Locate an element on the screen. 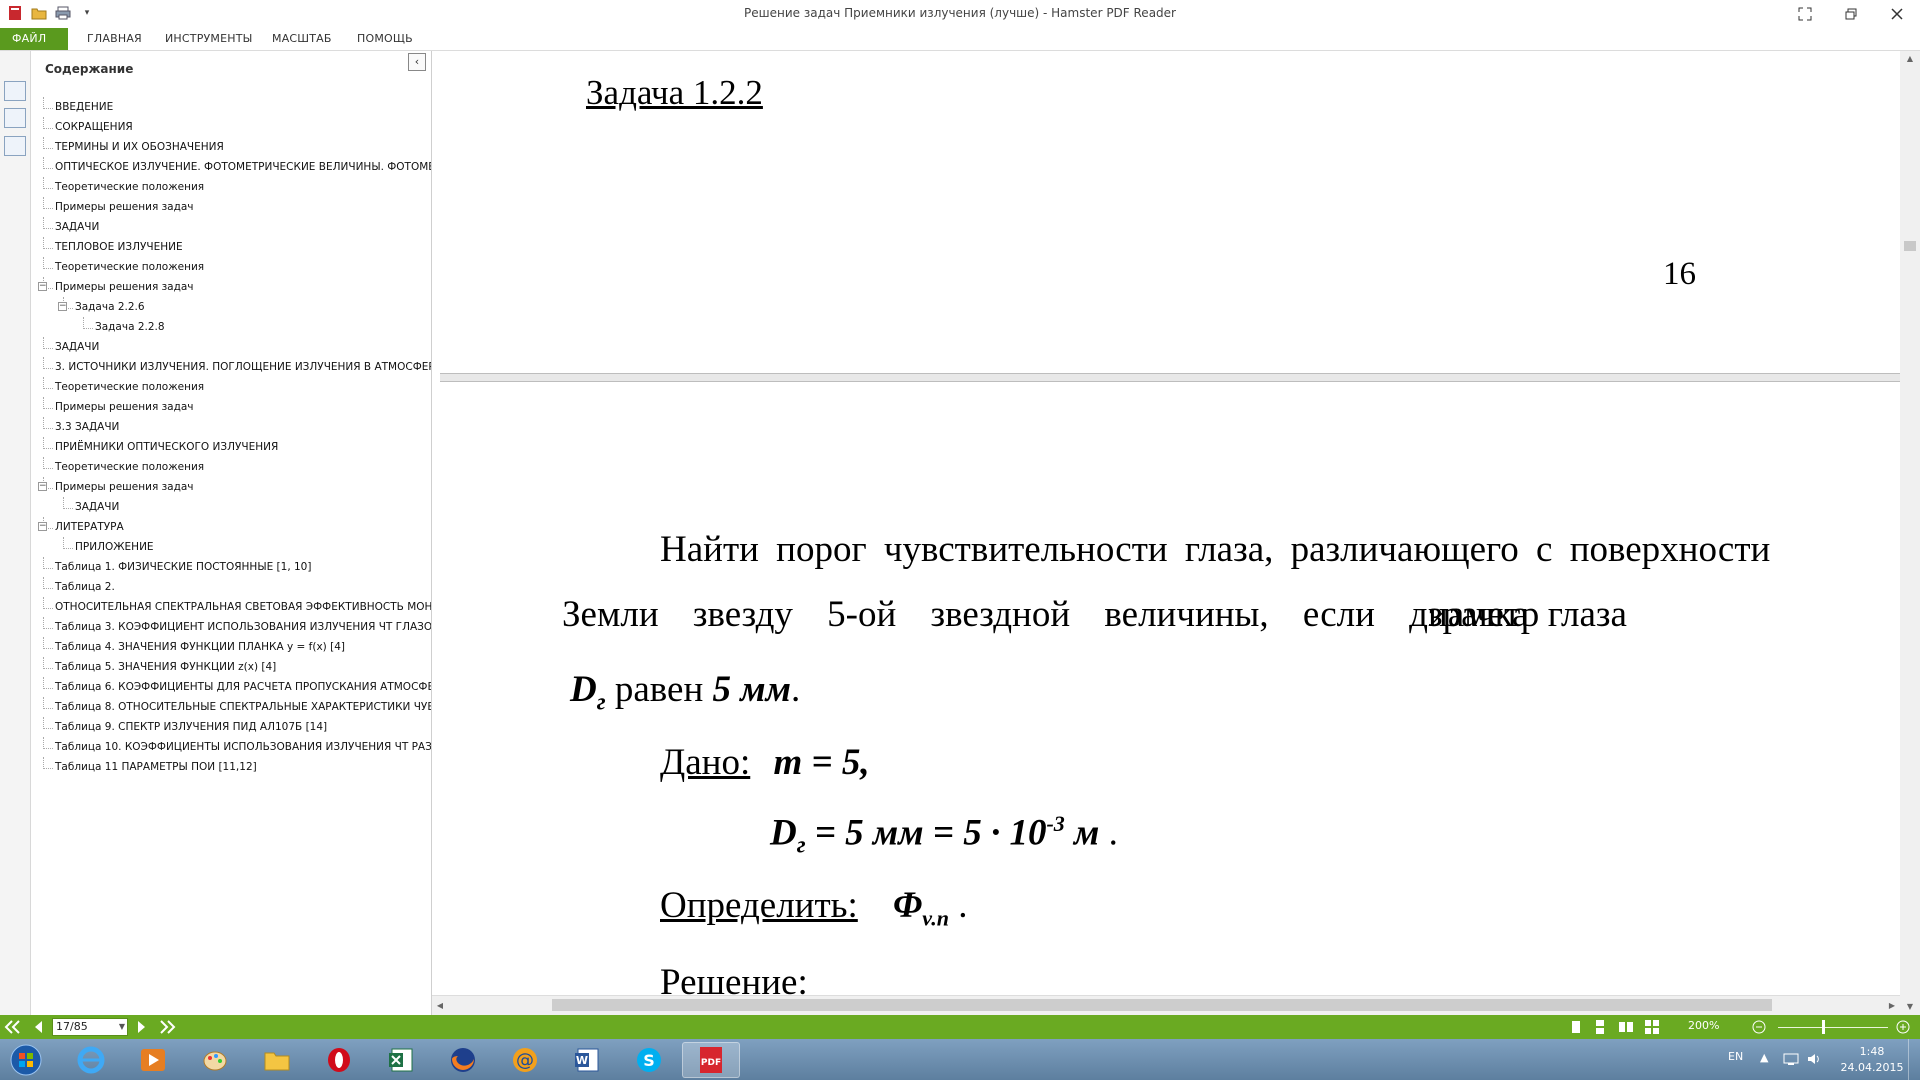 This screenshot has height=1080, width=1920. toc-item: СОКРАЩЕНИЯ is located at coordinates (231, 127).